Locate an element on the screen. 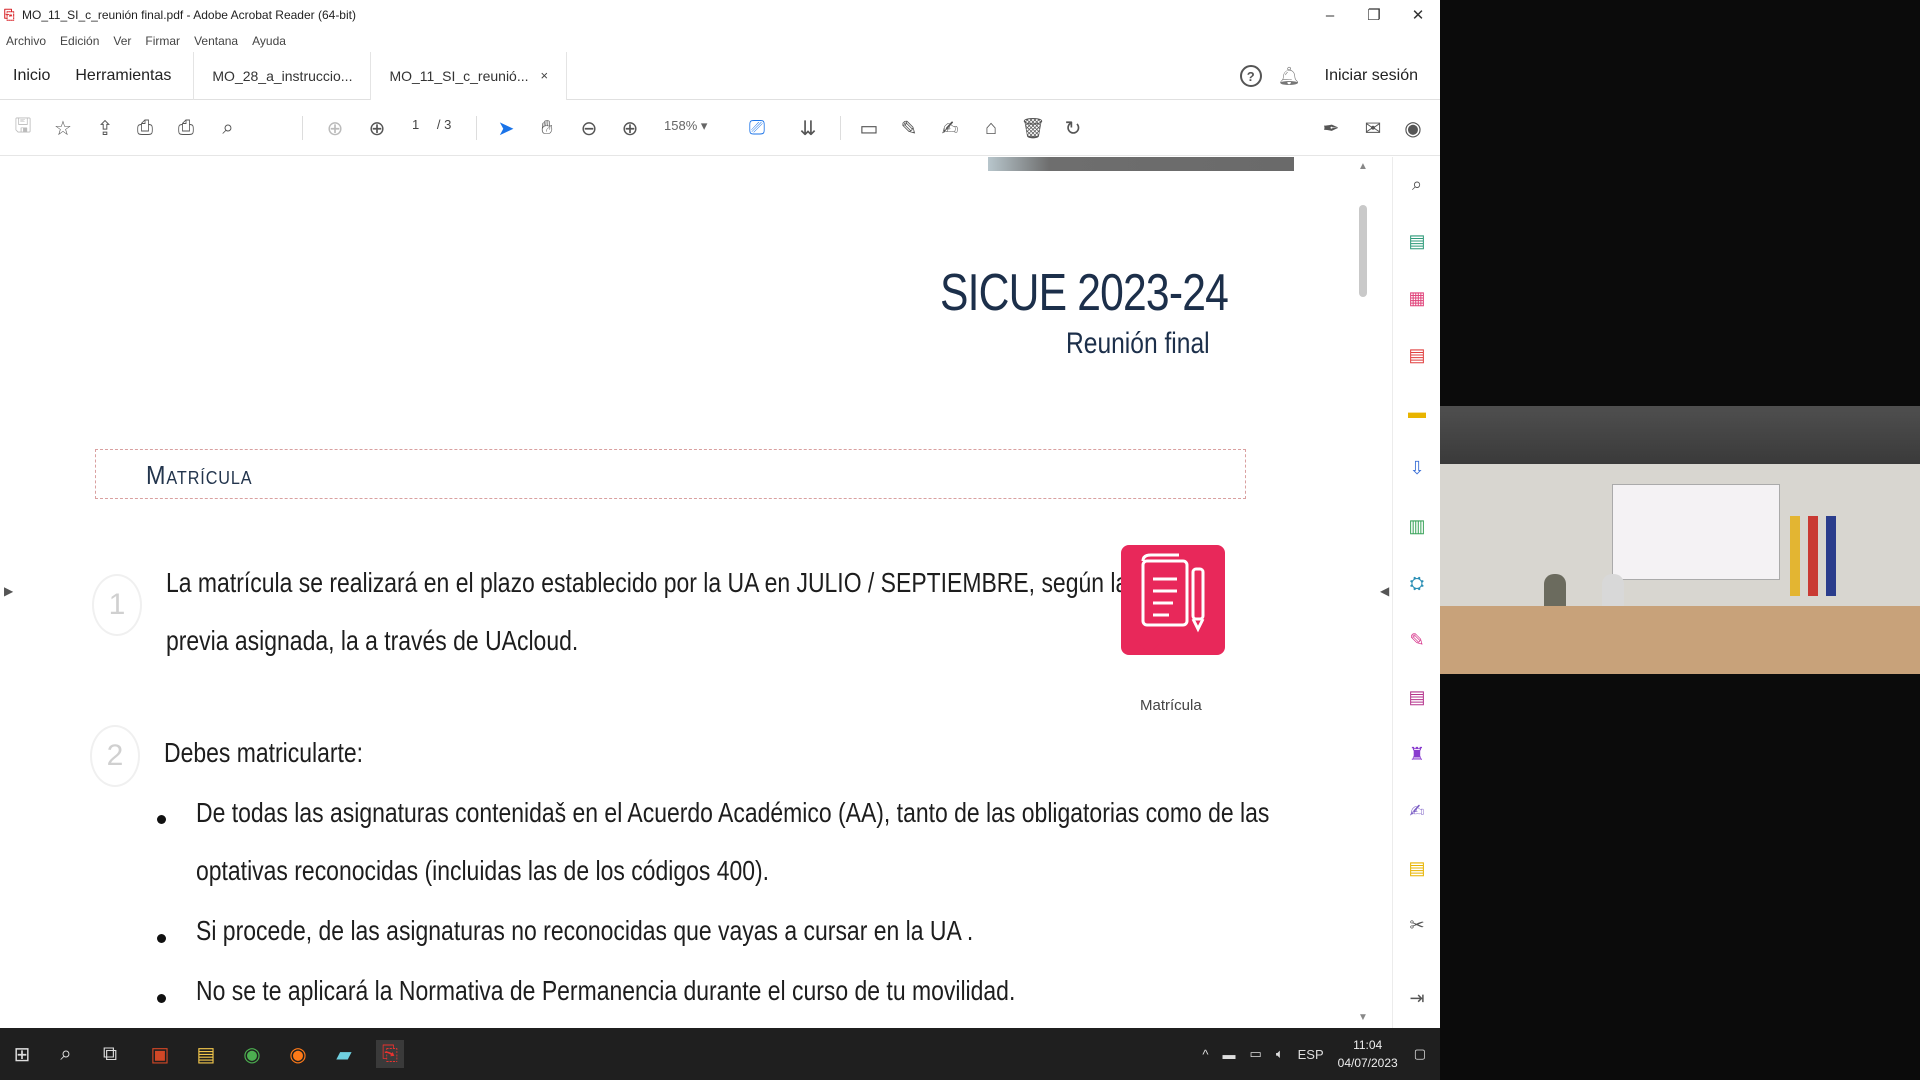 The height and width of the screenshot is (1080, 1920). hand-tool-icon: ✋︎ is located at coordinates (547, 128).